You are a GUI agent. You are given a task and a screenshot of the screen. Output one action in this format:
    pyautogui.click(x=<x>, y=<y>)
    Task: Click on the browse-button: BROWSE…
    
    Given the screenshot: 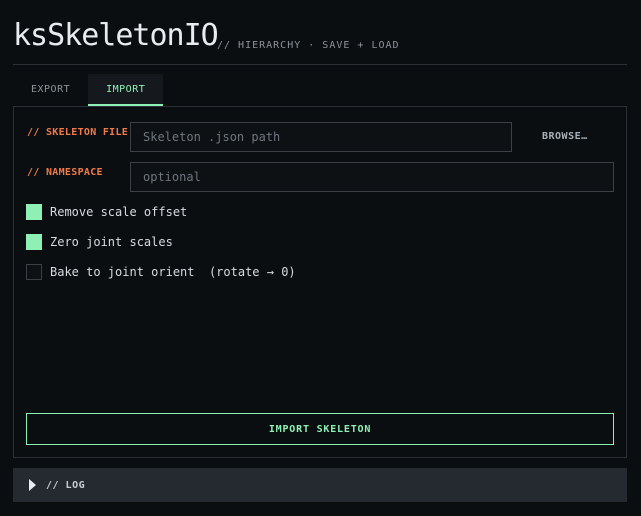 What is the action you would take?
    pyautogui.click(x=565, y=136)
    